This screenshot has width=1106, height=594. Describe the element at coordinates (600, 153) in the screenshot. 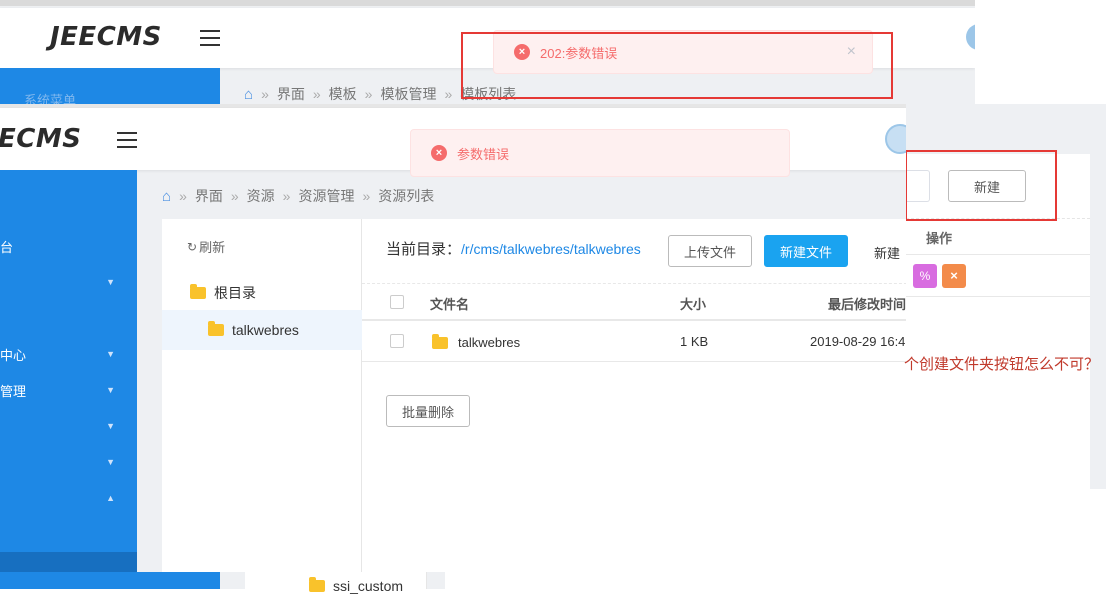

I see `front-error-message: × 参数错误` at that location.